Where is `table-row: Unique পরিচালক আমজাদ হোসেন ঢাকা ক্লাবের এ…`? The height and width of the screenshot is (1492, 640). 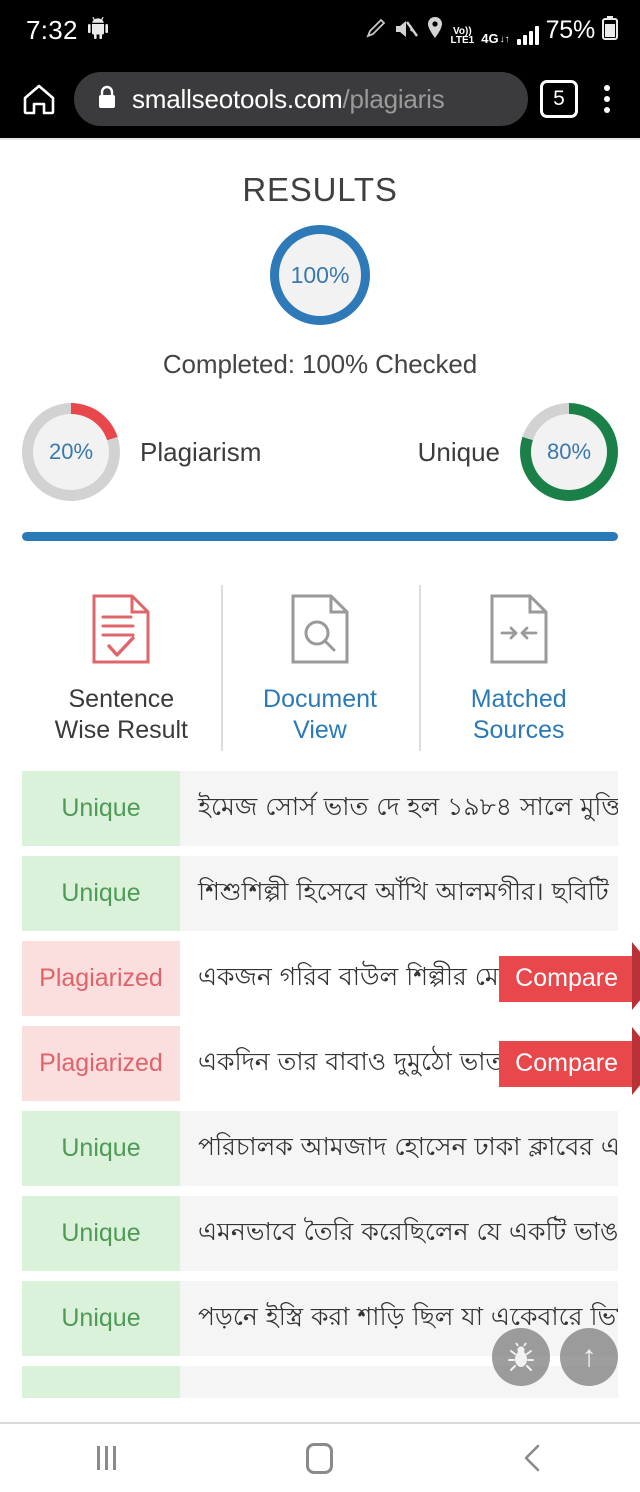 table-row: Unique পরিচালক আমজাদ হোসেন ঢাকা ক্লাবের এ… is located at coordinates (320, 1148).